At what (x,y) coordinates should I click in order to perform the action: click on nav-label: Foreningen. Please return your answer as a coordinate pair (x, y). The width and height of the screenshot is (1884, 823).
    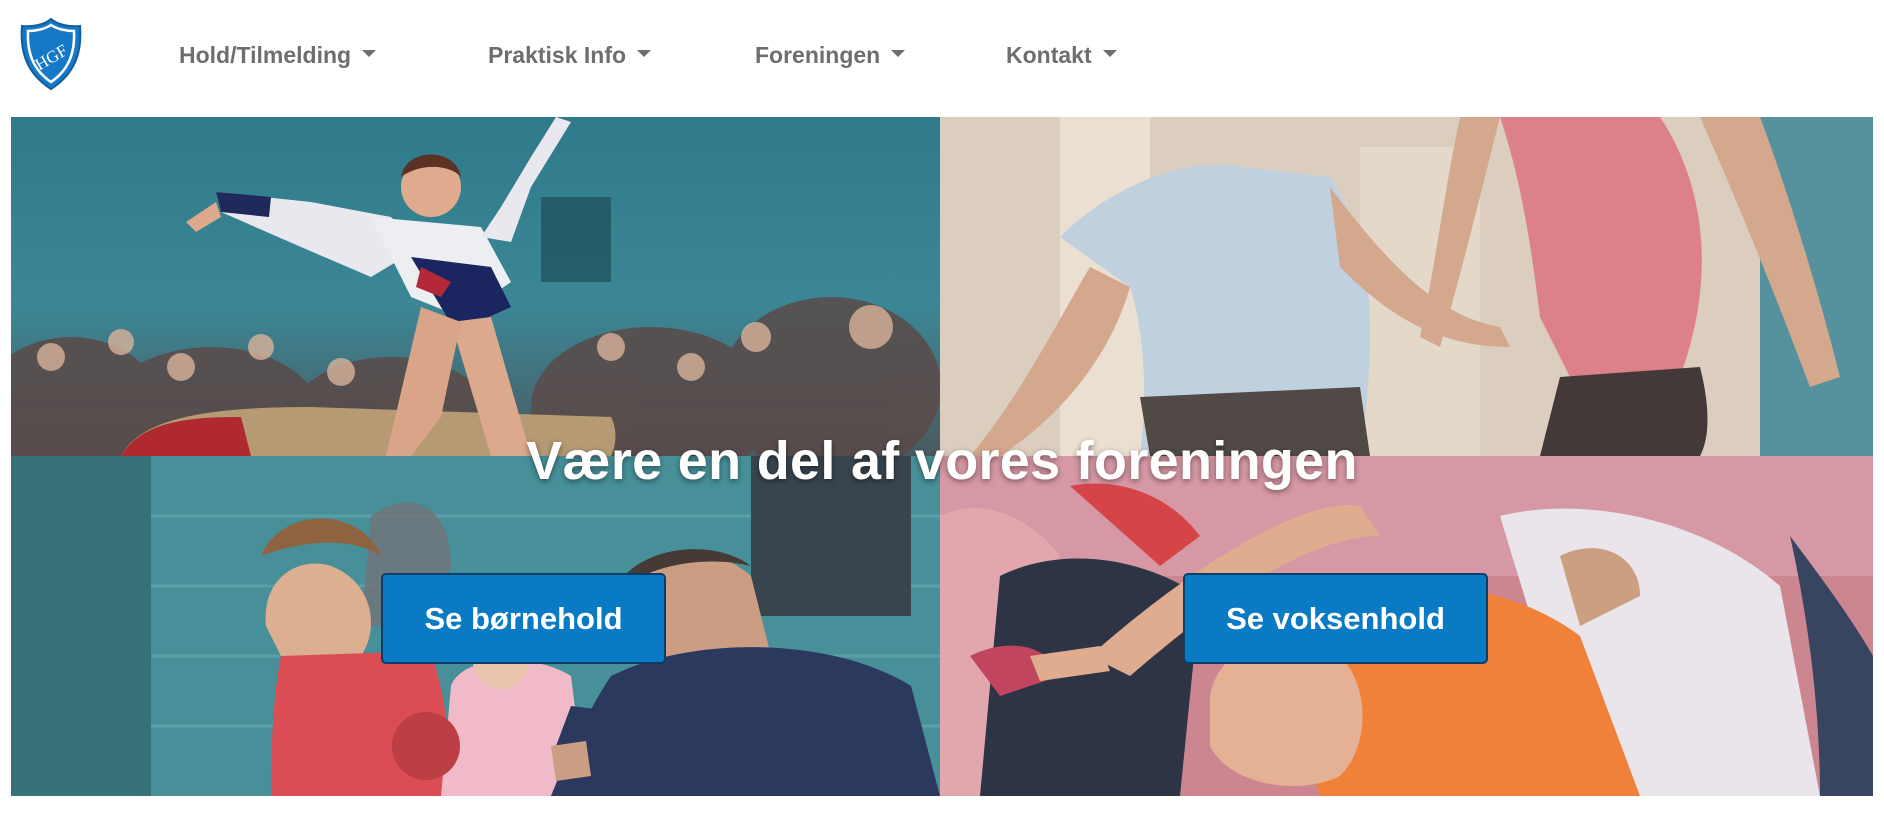
    Looking at the image, I should click on (818, 54).